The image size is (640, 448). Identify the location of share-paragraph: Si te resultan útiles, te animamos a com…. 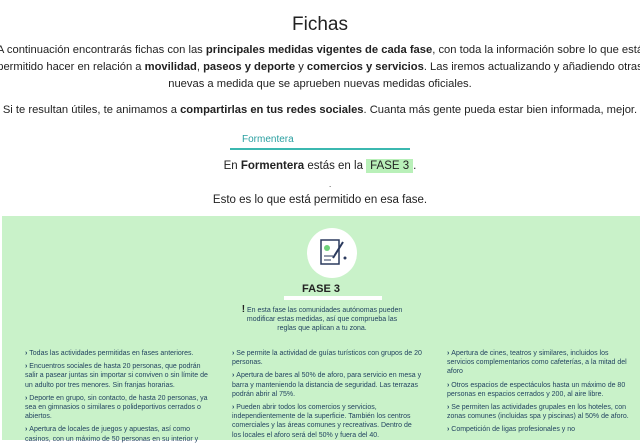
(320, 110).